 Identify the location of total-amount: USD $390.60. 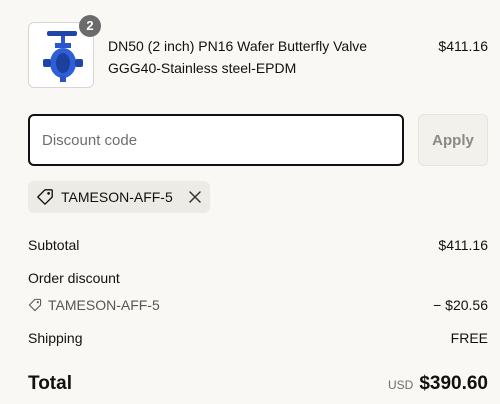
(438, 384).